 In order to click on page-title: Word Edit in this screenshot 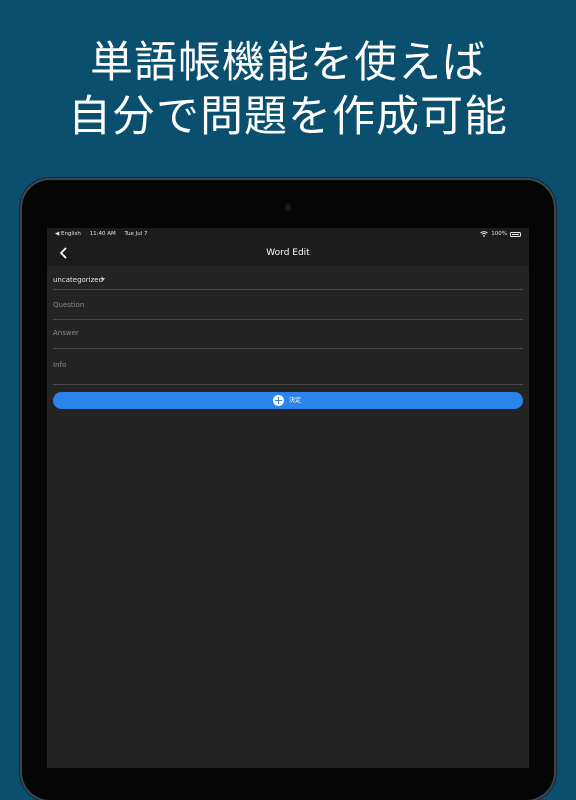, I will do `click(288, 253)`.